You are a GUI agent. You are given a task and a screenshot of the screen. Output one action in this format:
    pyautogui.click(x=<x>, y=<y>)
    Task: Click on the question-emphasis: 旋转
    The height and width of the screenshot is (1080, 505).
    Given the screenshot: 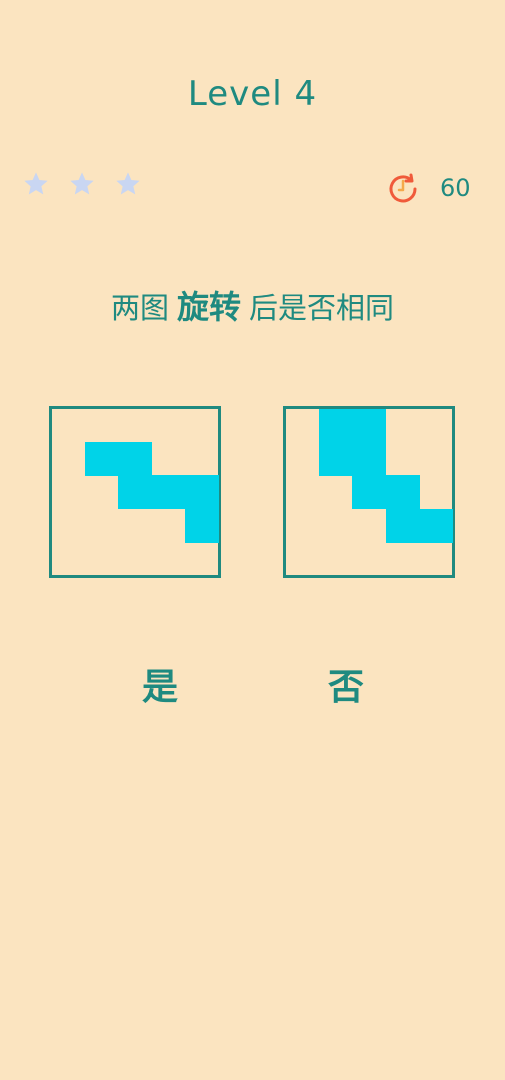 What is the action you would take?
    pyautogui.click(x=208, y=307)
    